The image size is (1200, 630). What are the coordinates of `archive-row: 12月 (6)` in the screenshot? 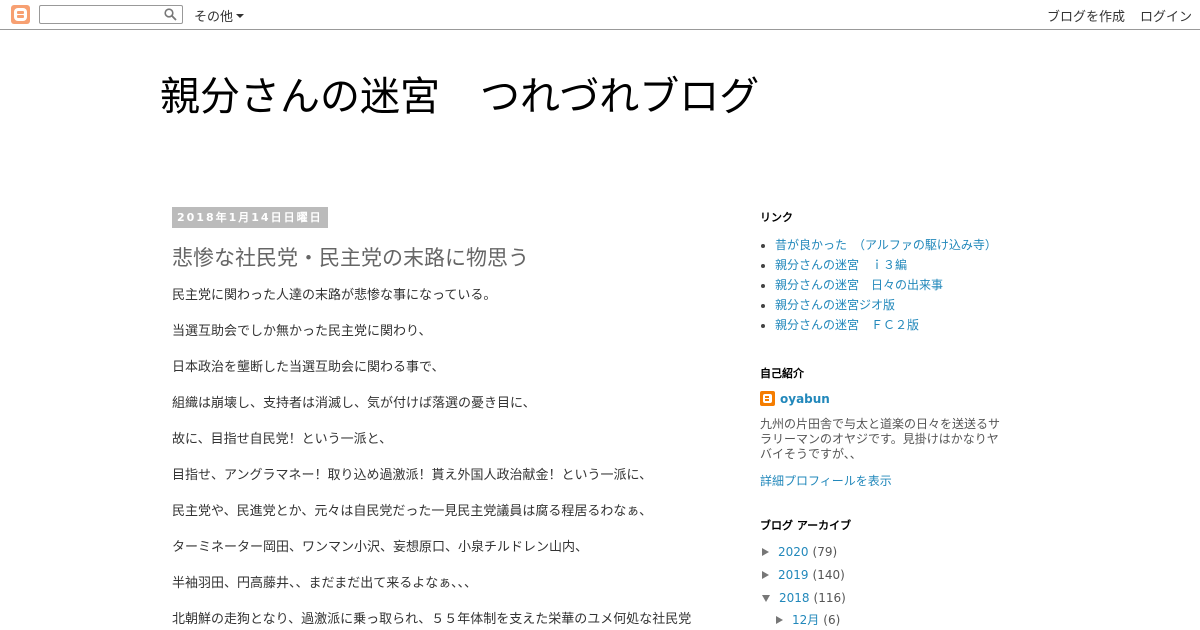 It's located at (808, 619).